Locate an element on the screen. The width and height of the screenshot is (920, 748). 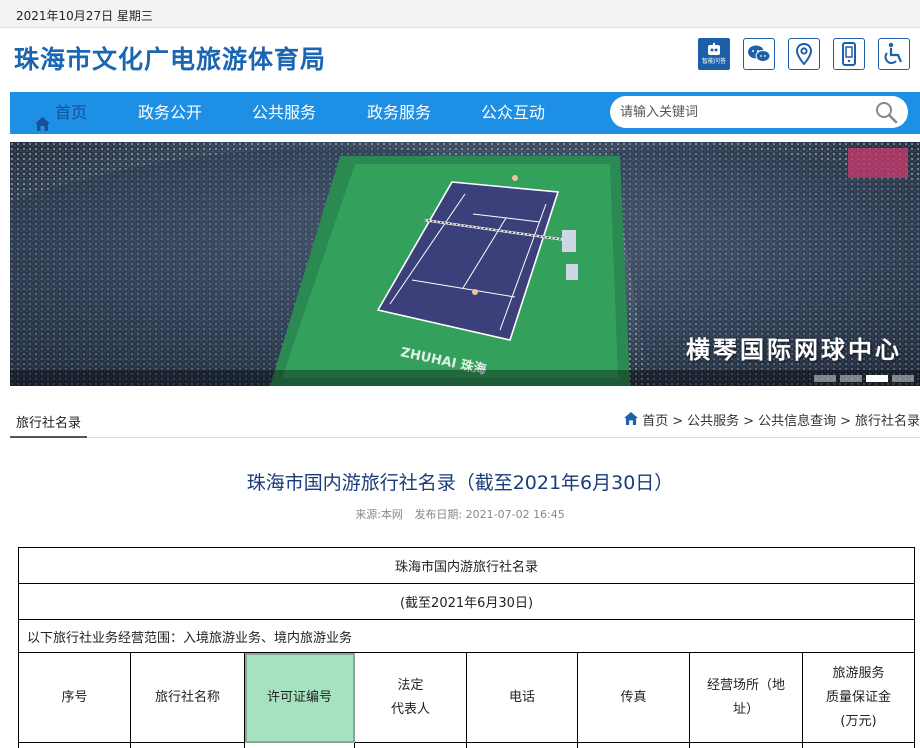
search-box is located at coordinates (759, 112).